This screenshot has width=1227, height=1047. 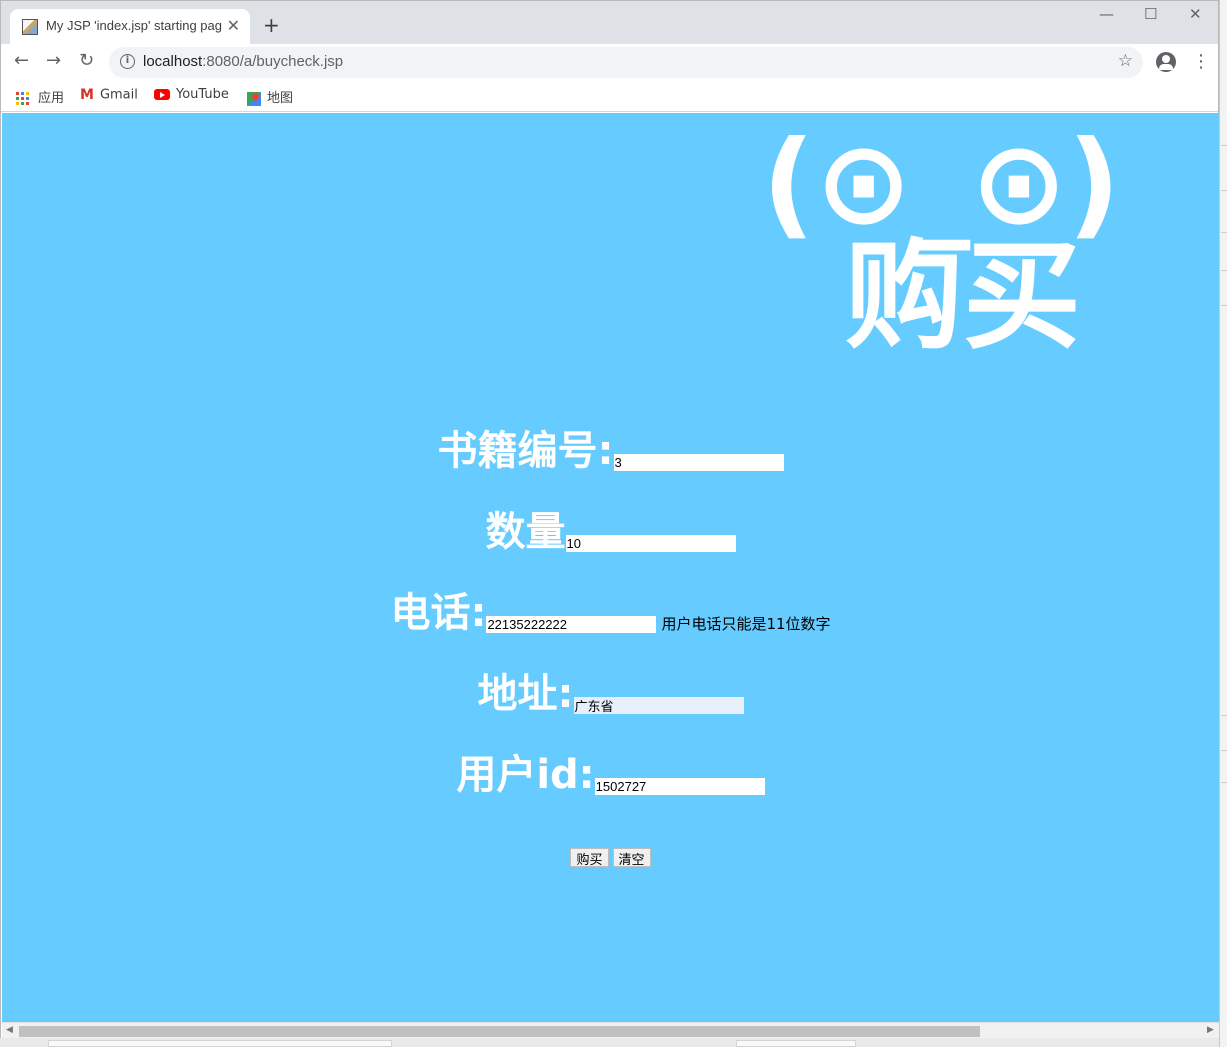 What do you see at coordinates (1223, 523) in the screenshot?
I see `background-window-edge` at bounding box center [1223, 523].